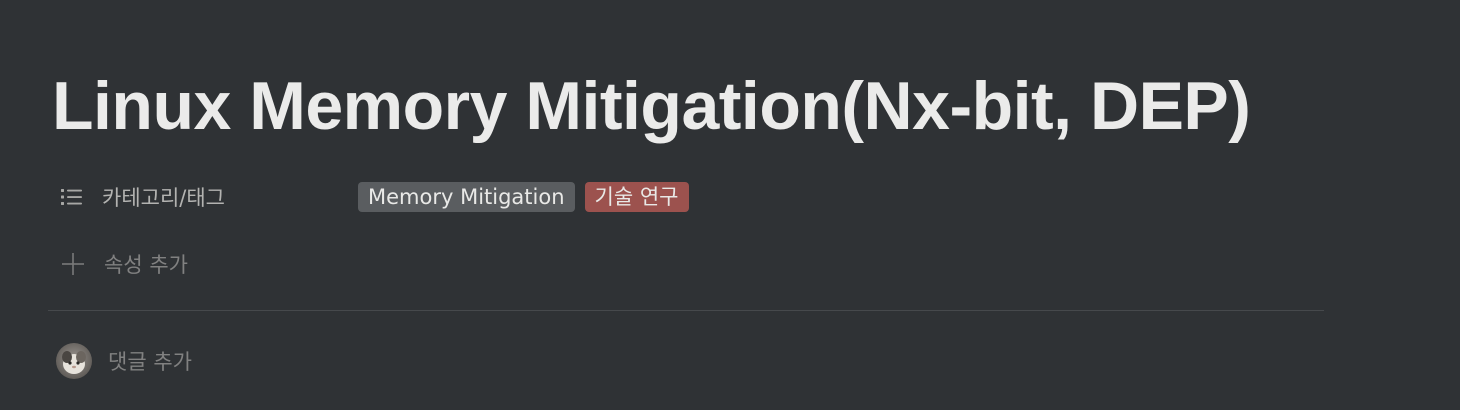  I want to click on add-comment-row: 댓글 추가, so click(124, 361).